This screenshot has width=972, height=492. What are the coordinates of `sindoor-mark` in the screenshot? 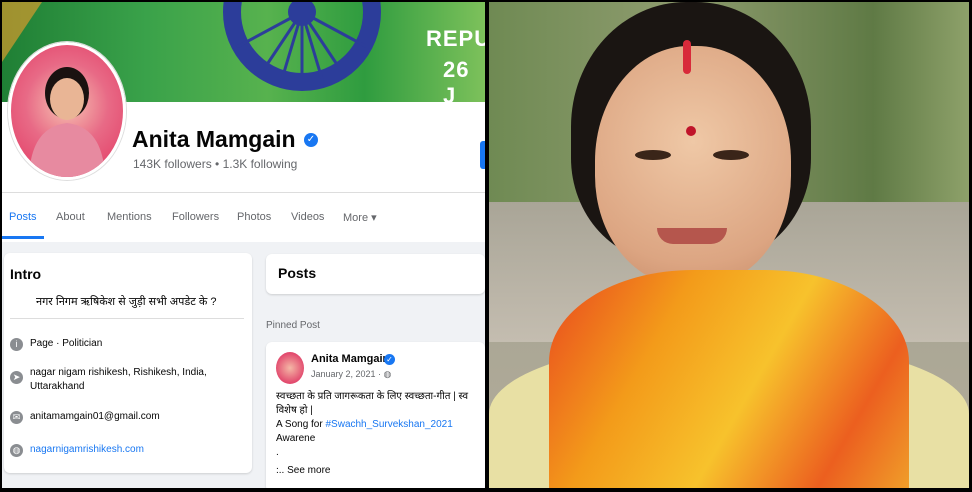 It's located at (687, 57).